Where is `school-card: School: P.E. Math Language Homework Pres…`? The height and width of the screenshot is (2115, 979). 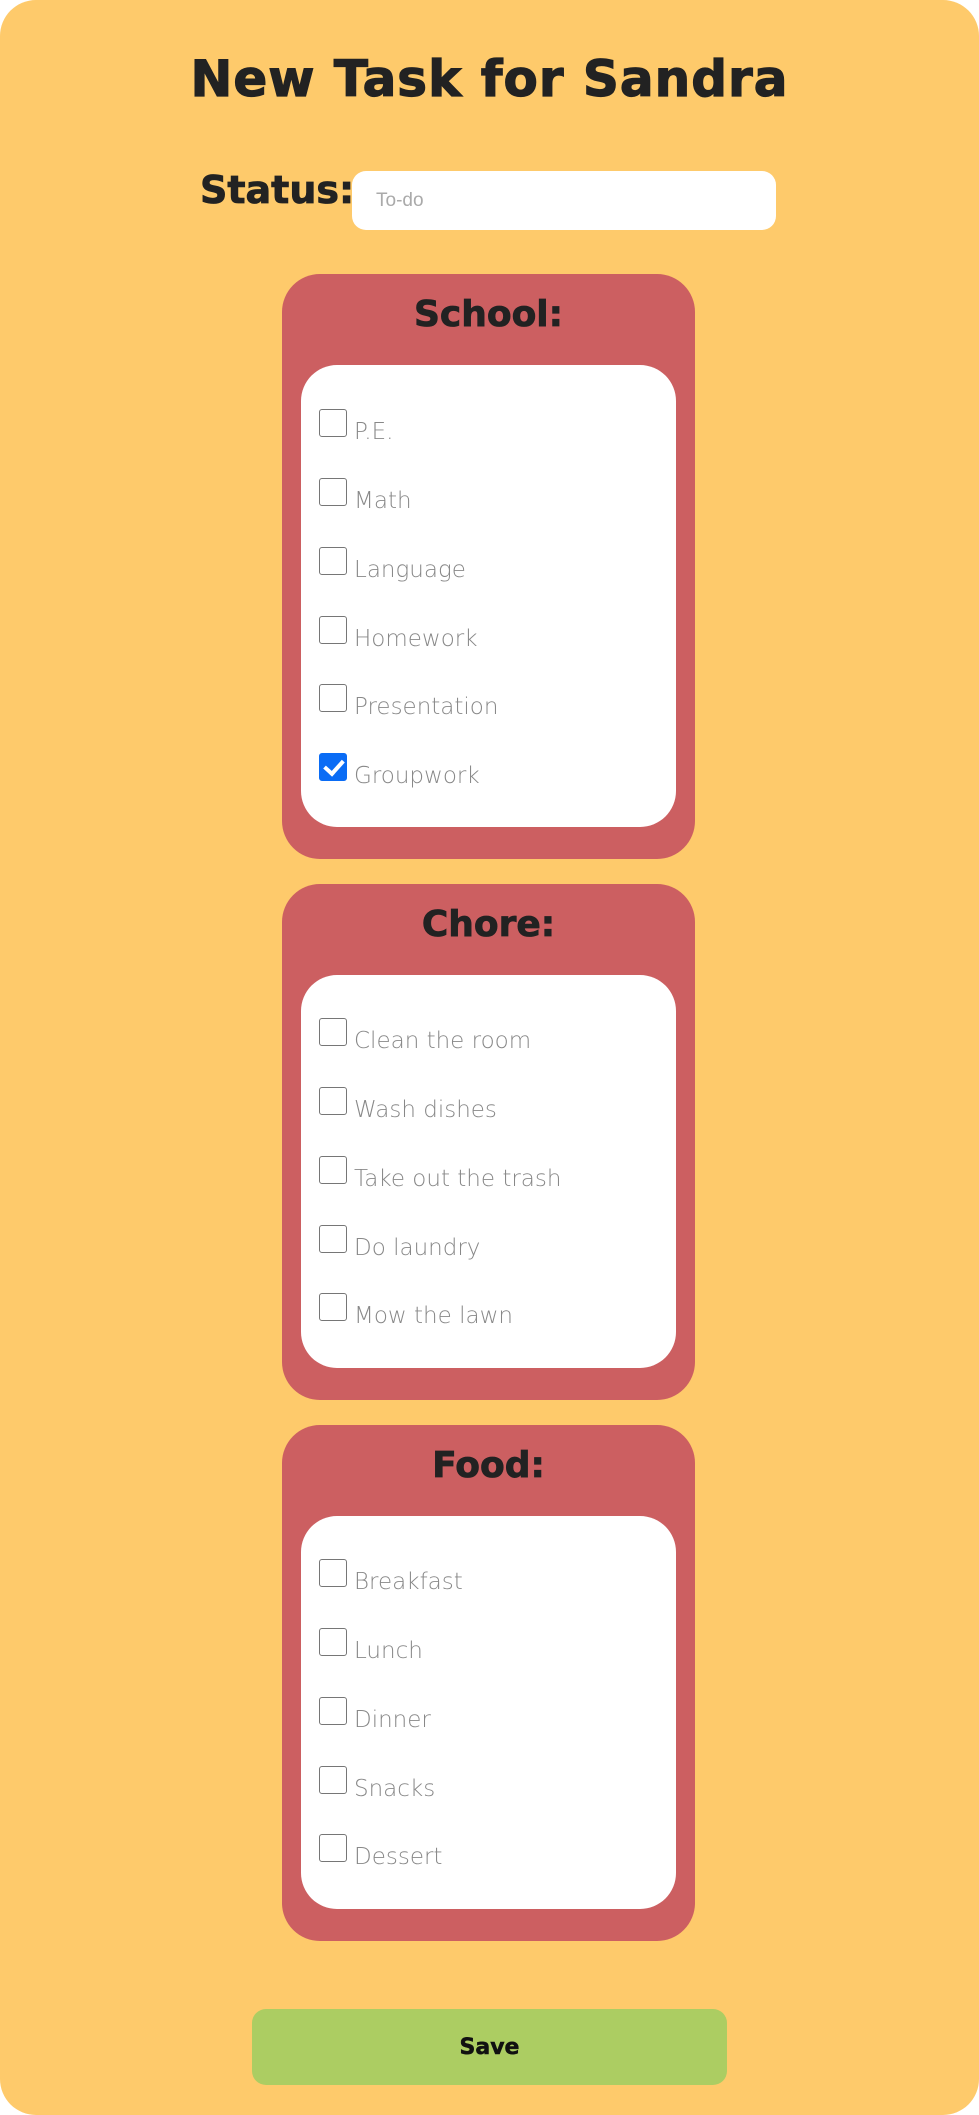 school-card: School: P.E. Math Language Homework Pres… is located at coordinates (488, 566).